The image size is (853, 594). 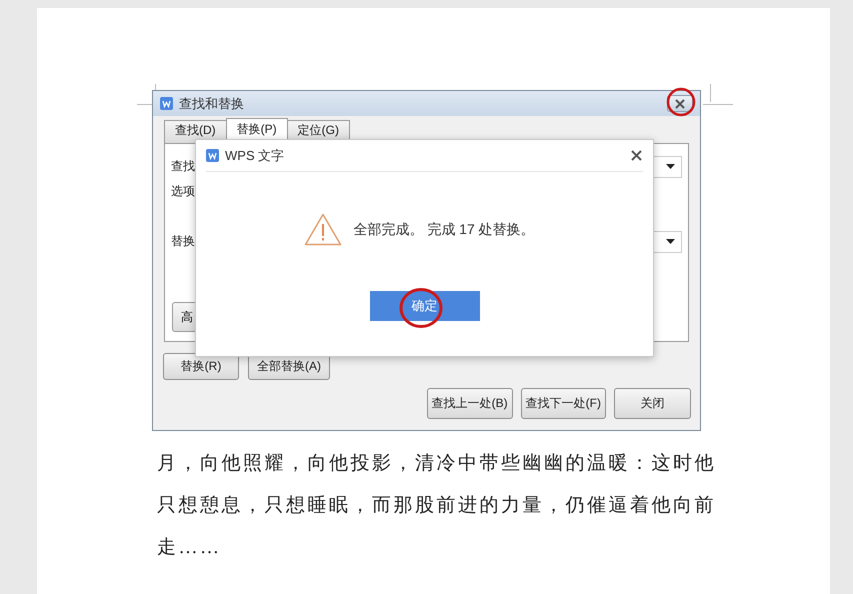 I want to click on field-label: 查找, so click(x=183, y=166).